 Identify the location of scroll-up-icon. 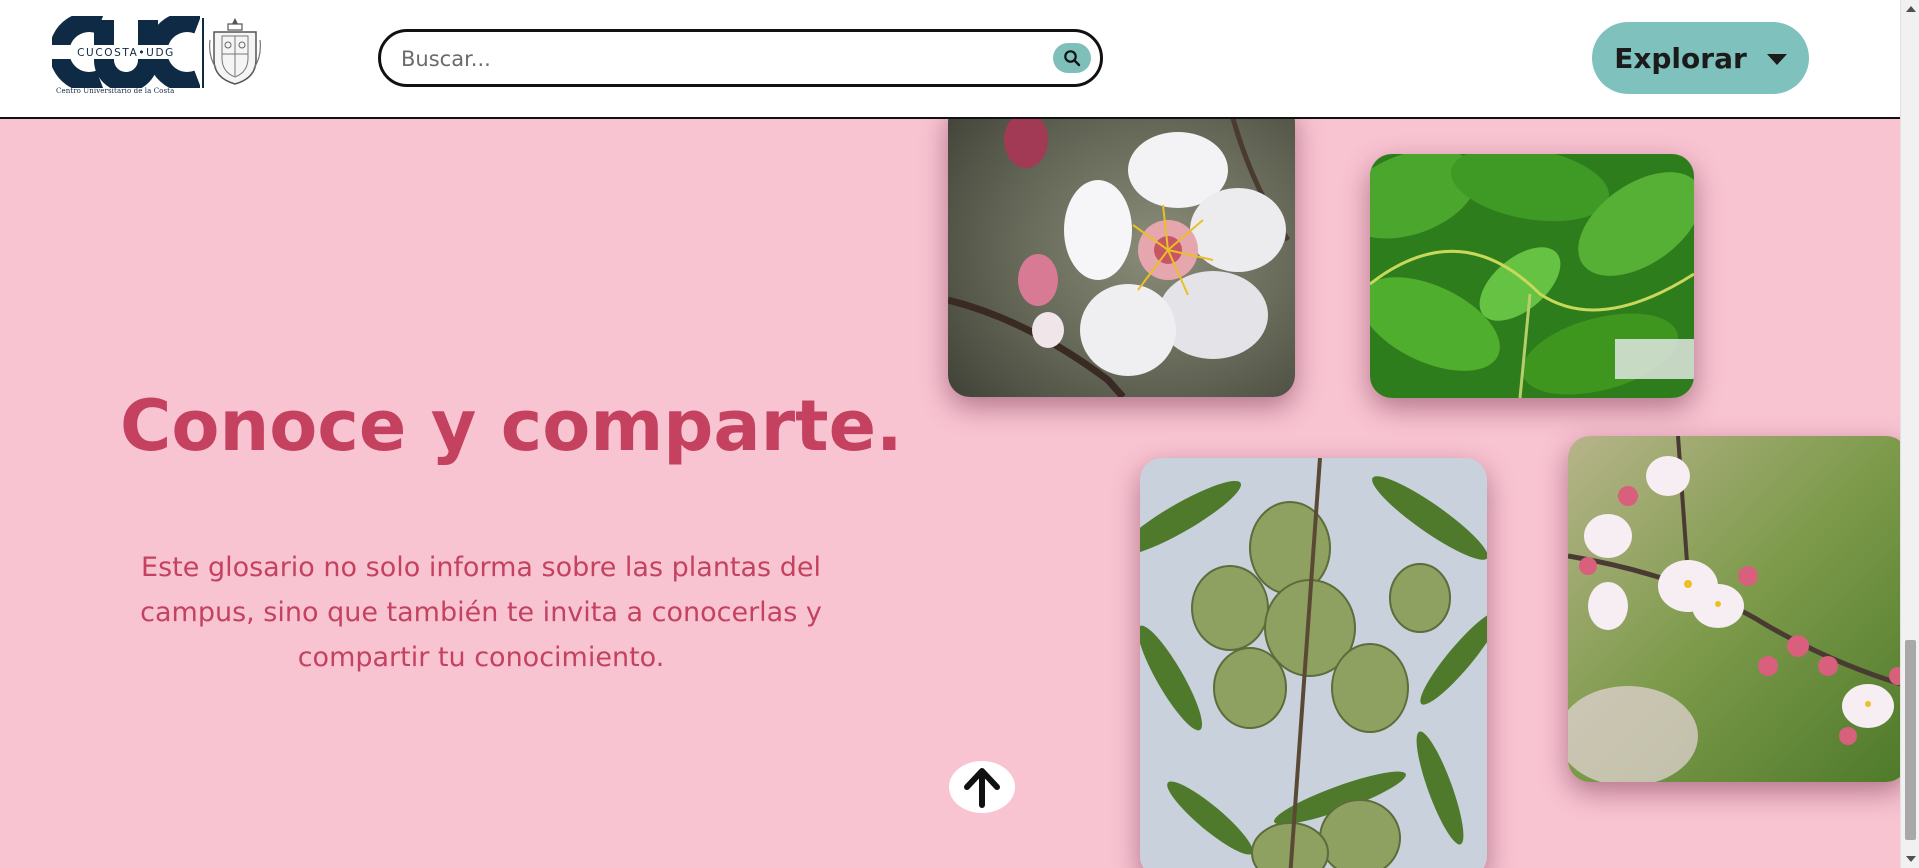
(1911, 9).